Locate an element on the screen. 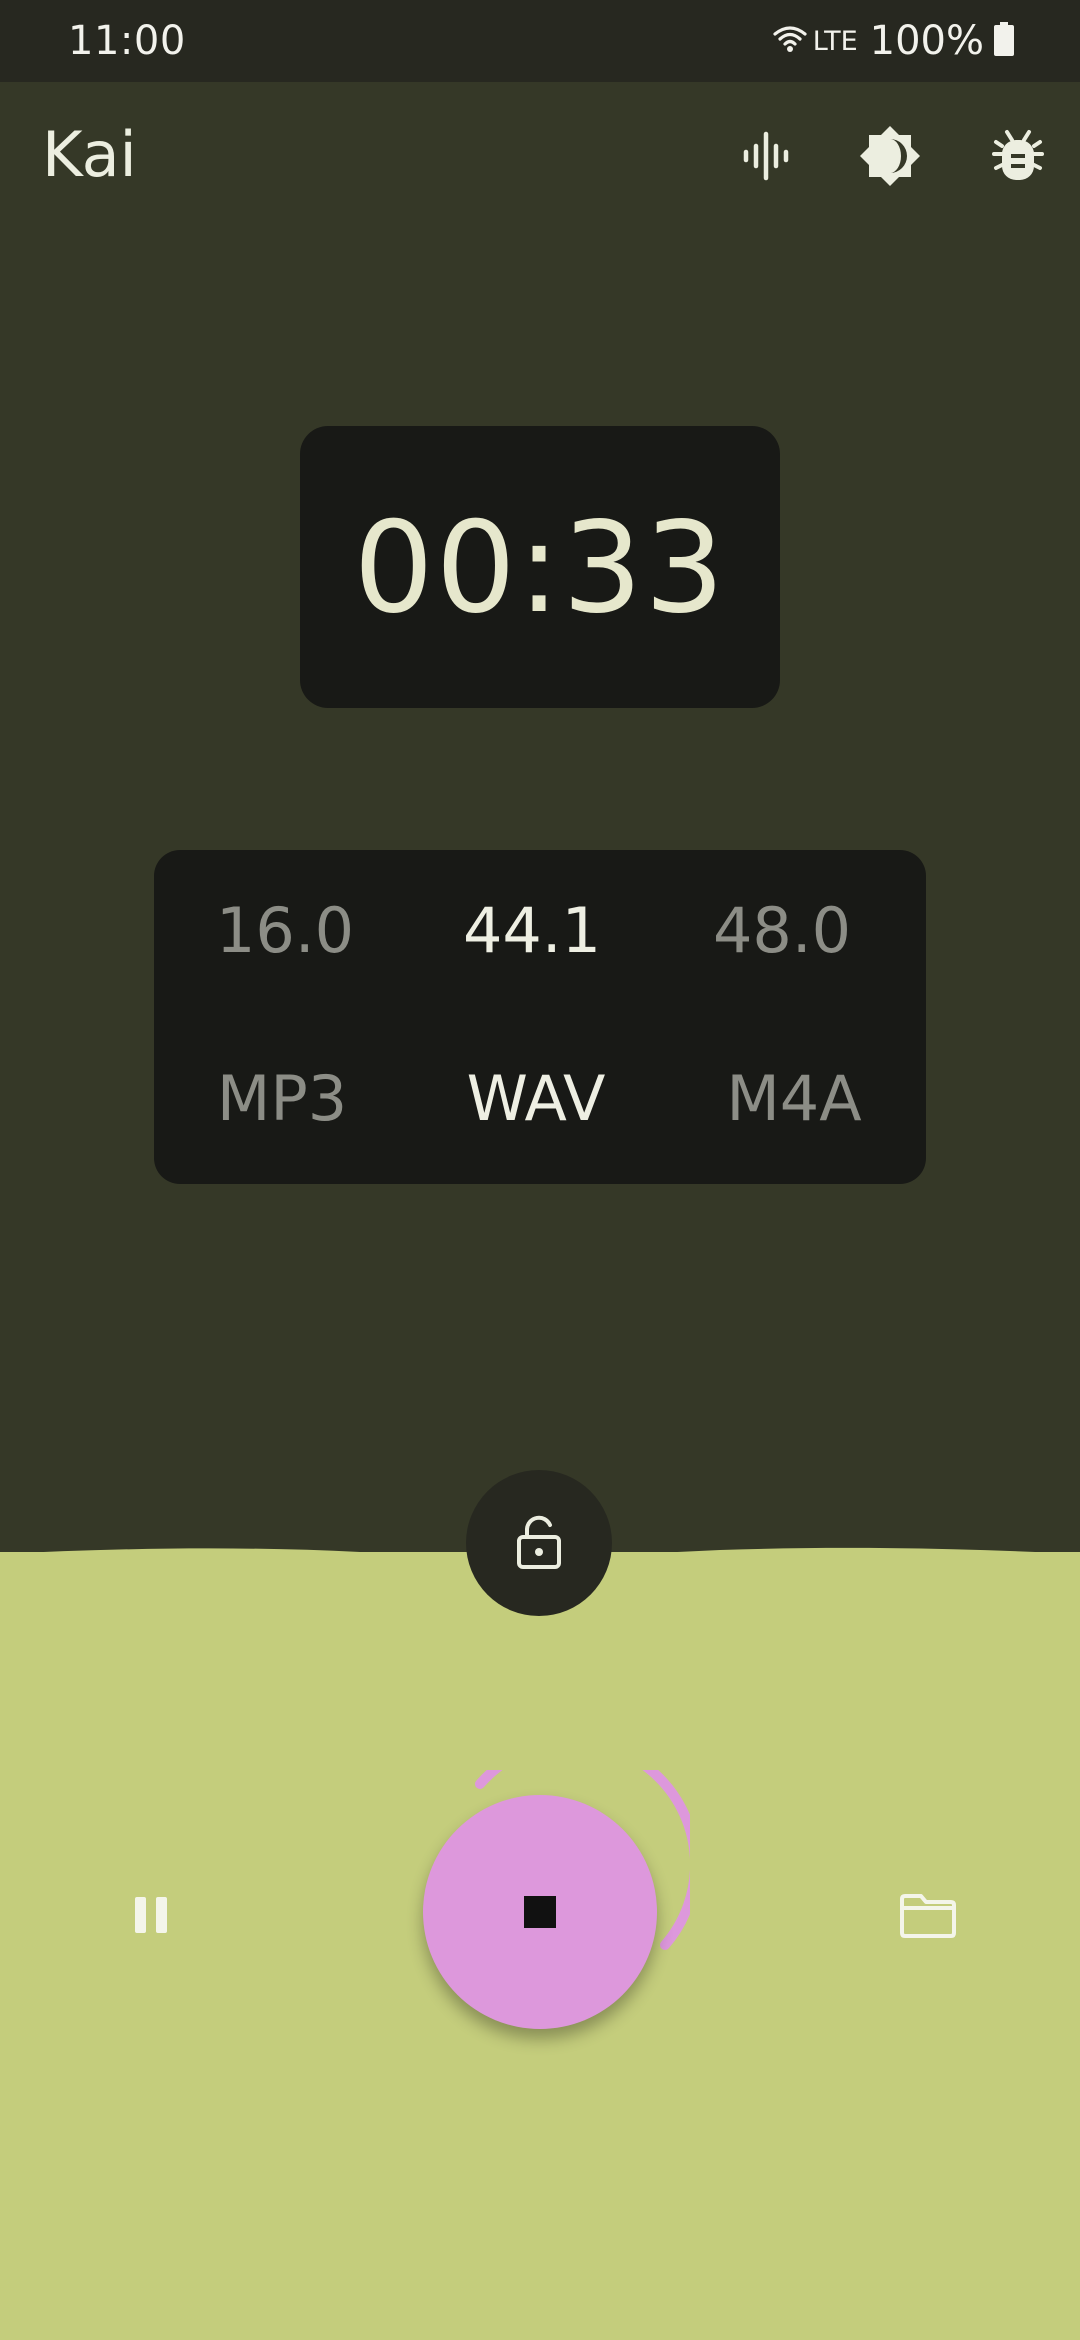 Image resolution: width=1080 pixels, height=2340 pixels. sample-rate-option-16: 16.0 is located at coordinates (285, 930).